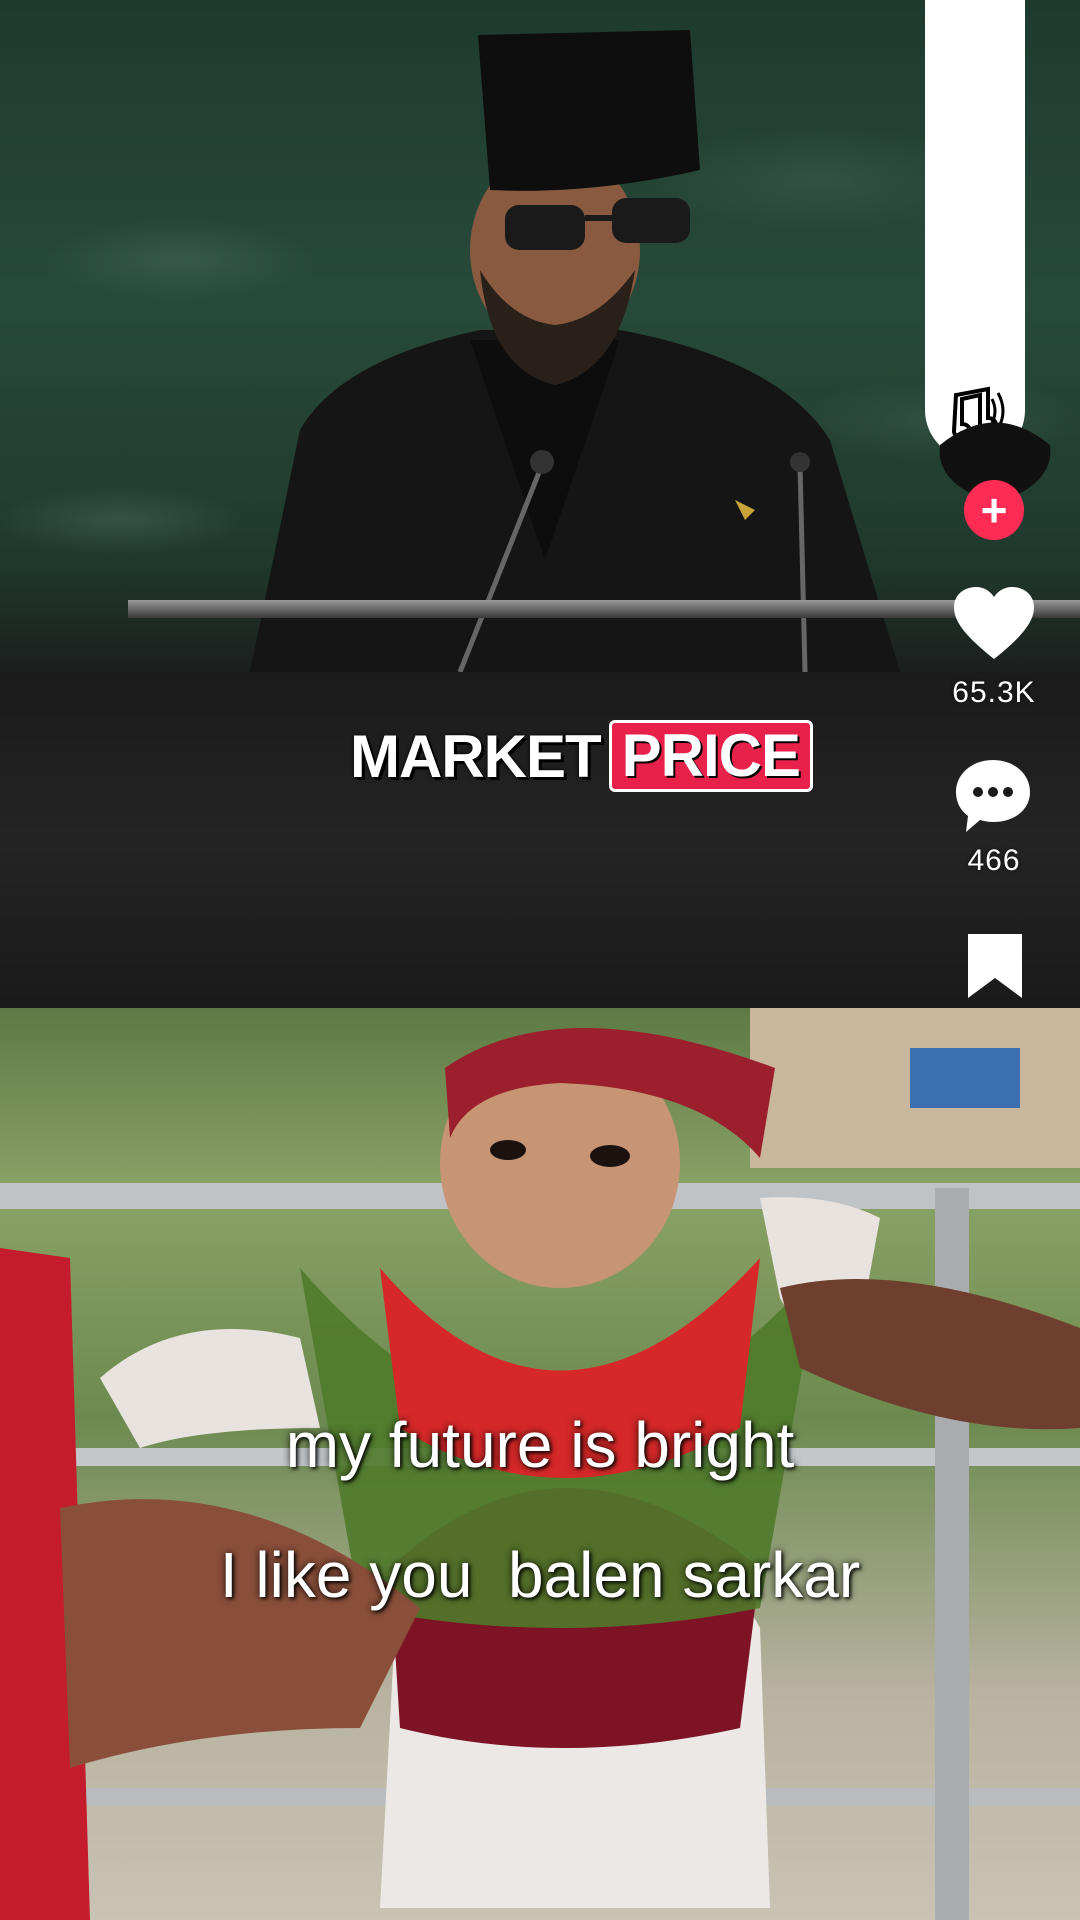 The image size is (1080, 1920). Describe the element at coordinates (995, 965) in the screenshot. I see `bookmark-icon` at that location.